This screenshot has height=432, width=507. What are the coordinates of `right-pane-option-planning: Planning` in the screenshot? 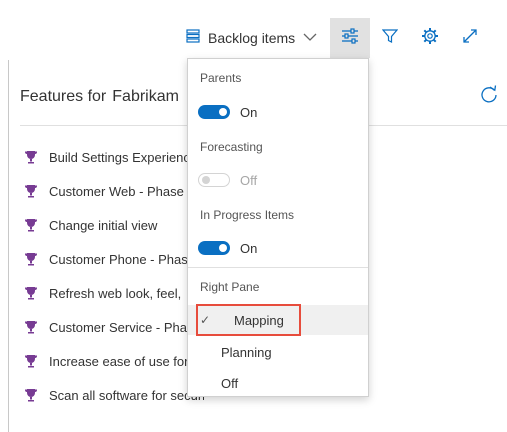 It's located at (278, 352).